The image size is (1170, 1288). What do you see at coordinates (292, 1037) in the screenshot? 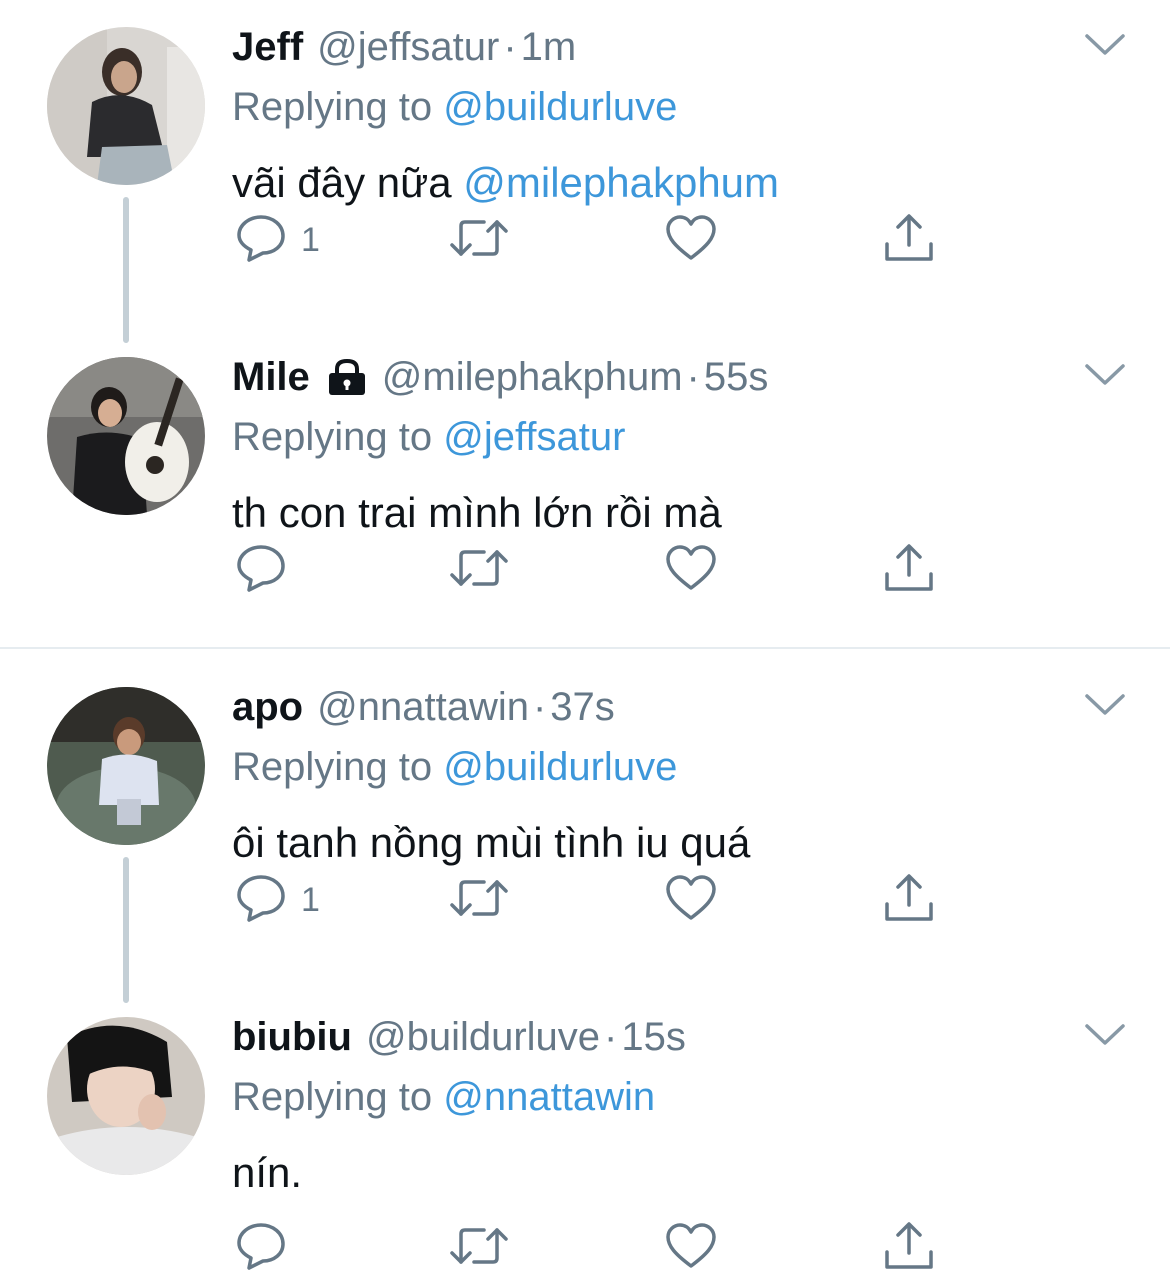
I see `display-name: biubiu` at bounding box center [292, 1037].